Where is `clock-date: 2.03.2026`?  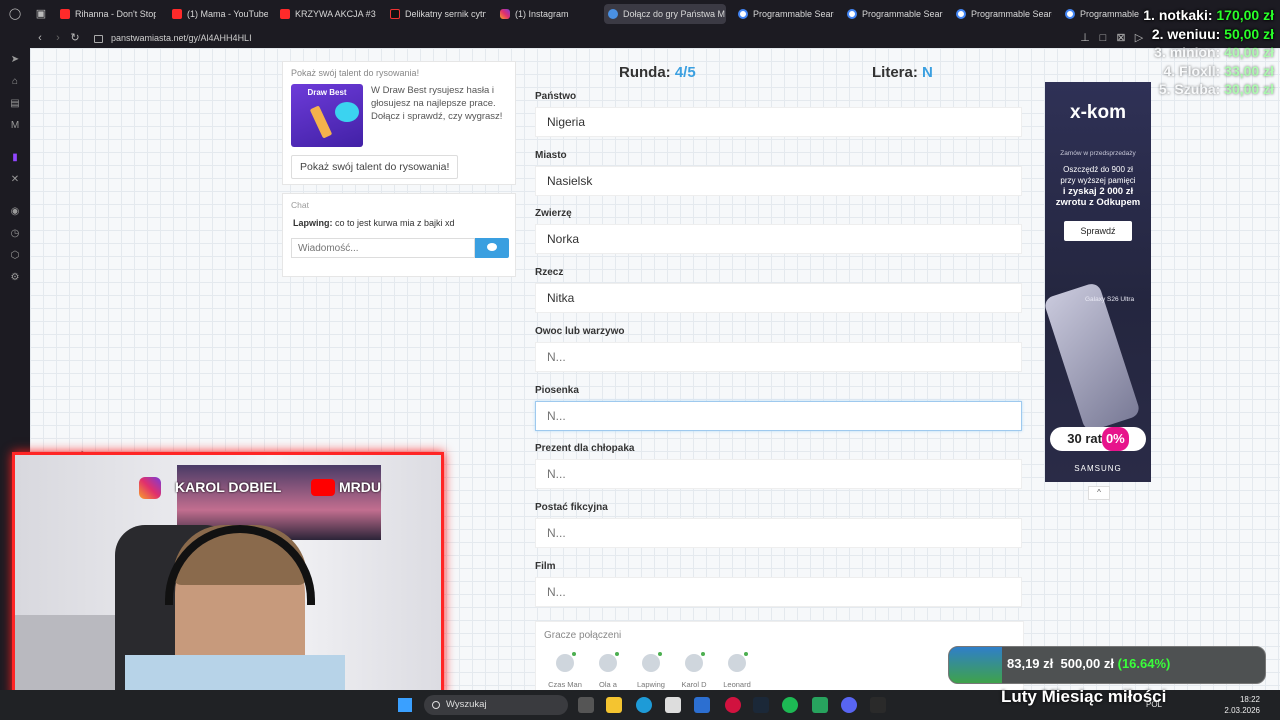
clock-date: 2.03.2026 is located at coordinates (1242, 710).